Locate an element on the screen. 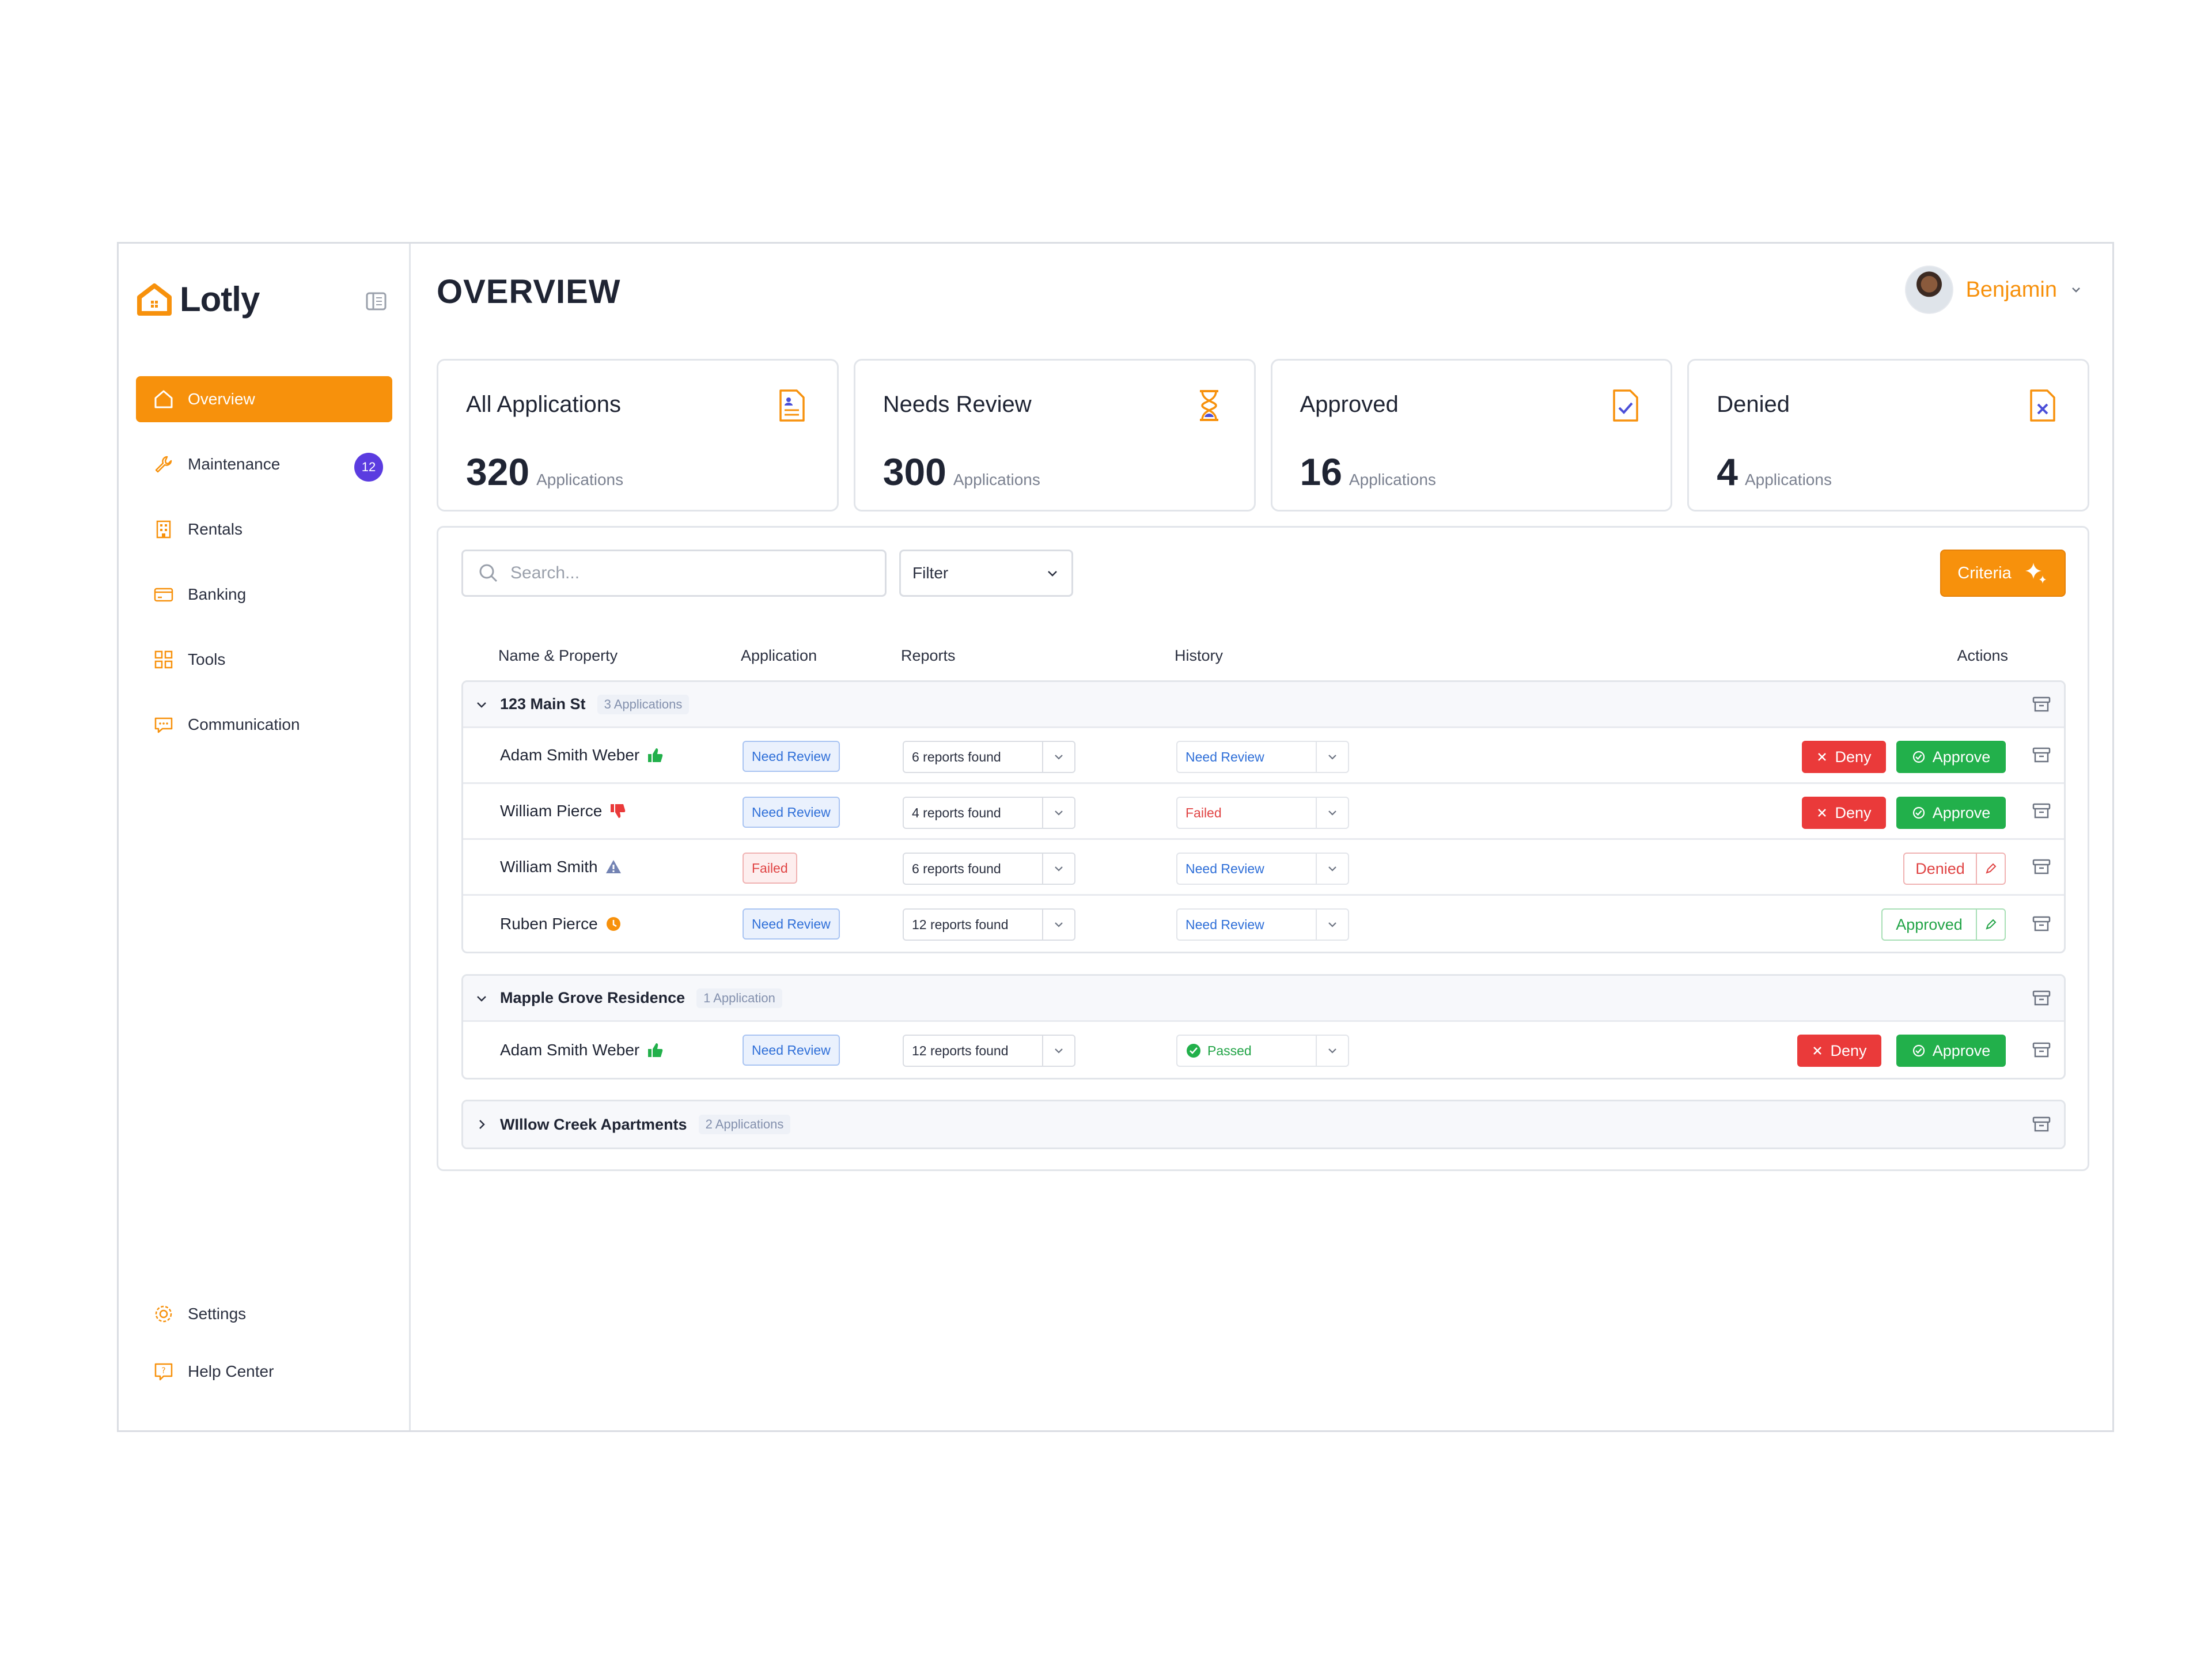 Image resolution: width=2212 pixels, height=1659 pixels. filter-select: Filter is located at coordinates (986, 573).